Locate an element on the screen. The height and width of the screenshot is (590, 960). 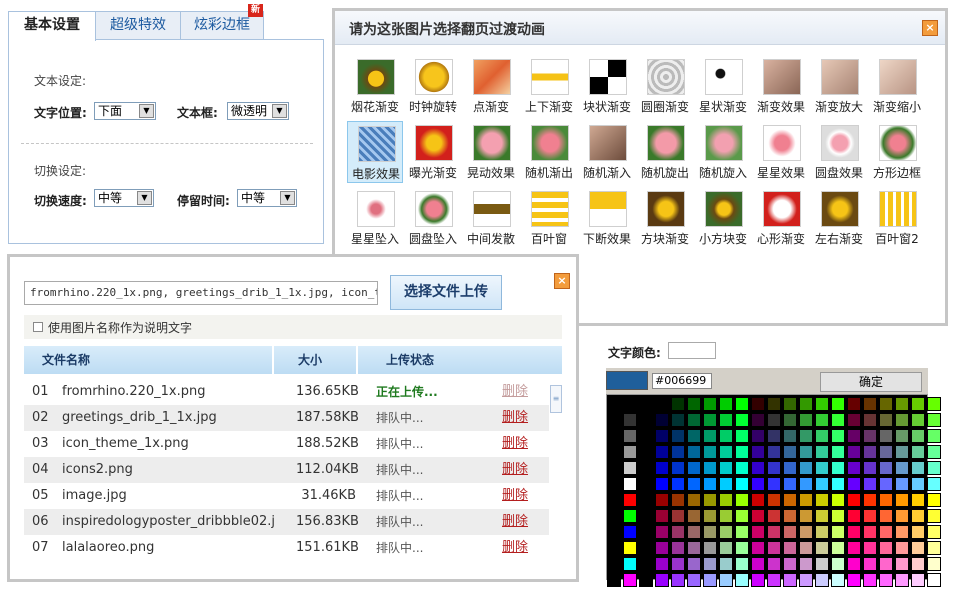
effect-option: 上下渐变 is located at coordinates (549, 86).